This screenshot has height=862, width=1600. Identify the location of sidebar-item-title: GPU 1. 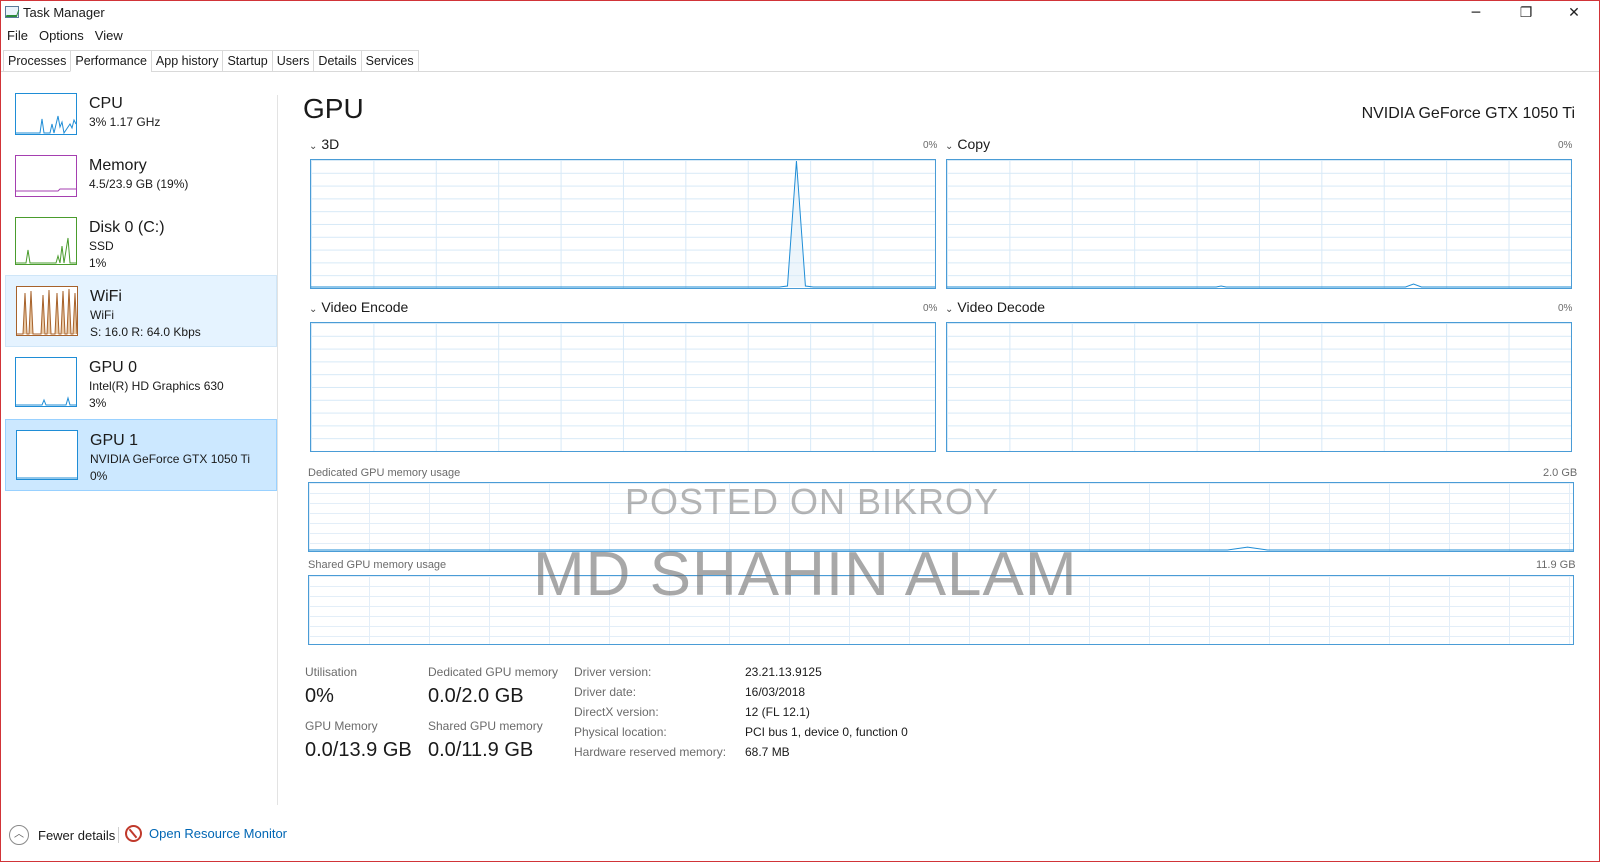
(114, 440).